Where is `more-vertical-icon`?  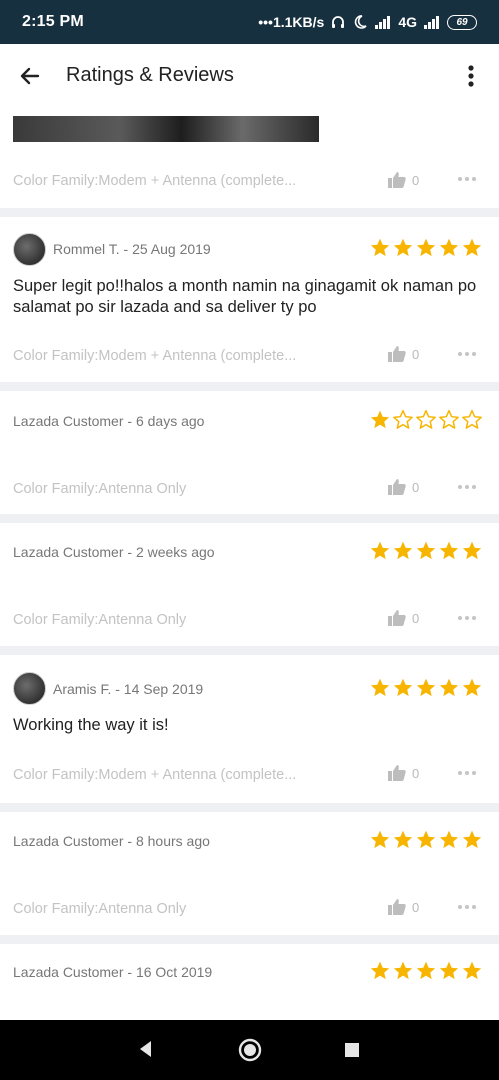
more-vertical-icon is located at coordinates (471, 76).